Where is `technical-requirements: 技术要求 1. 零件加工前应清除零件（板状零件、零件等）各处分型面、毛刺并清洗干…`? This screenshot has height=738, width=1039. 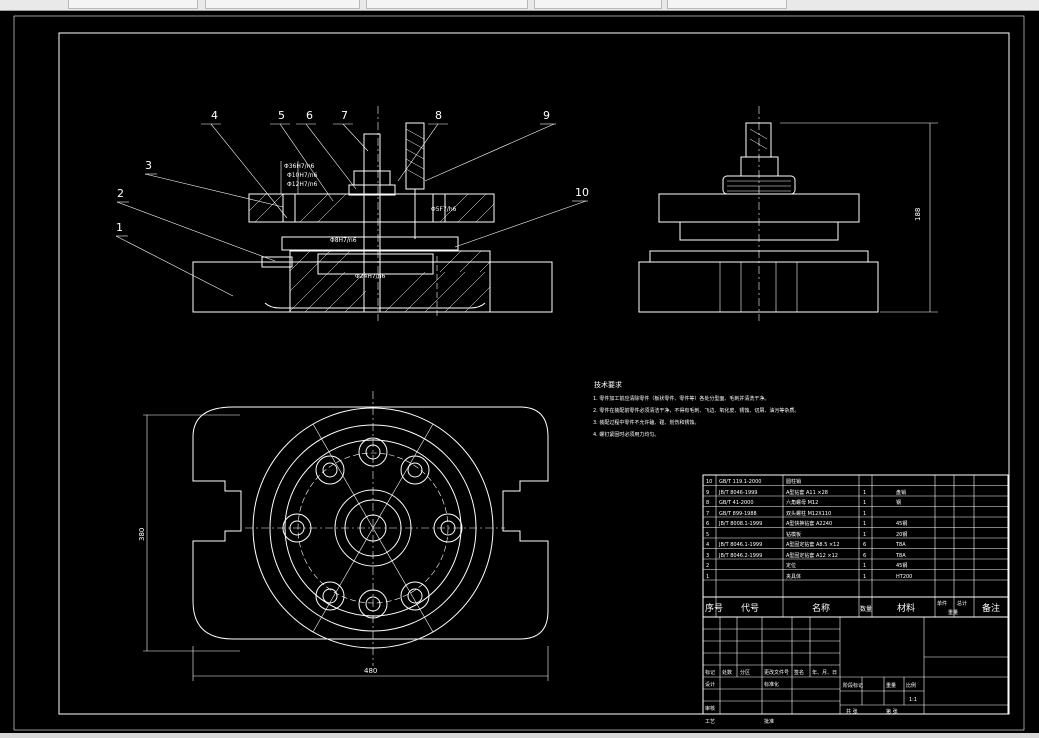
technical-requirements: 技术要求 1. 零件加工前应清除零件（板状零件、零件等）各处分型面、毛刺并清洗干… is located at coordinates (696, 409).